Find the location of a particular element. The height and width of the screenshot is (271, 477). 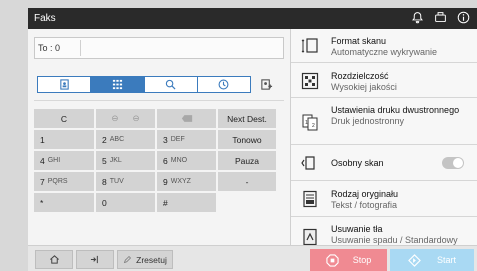

address-register-button is located at coordinates (266, 84).